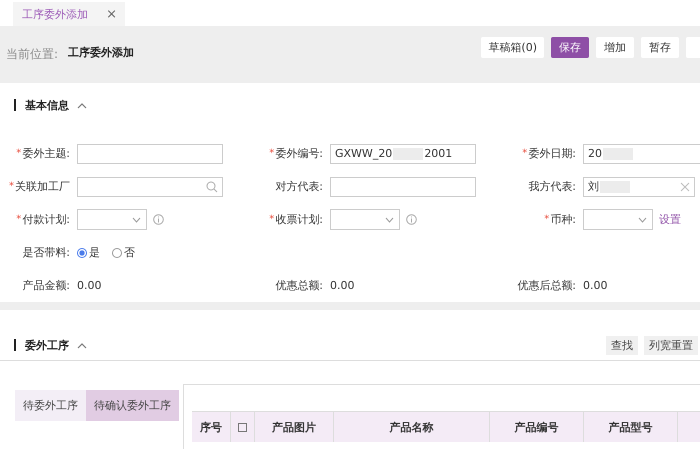 This screenshot has height=449, width=700. What do you see at coordinates (32, 54) in the screenshot?
I see `breadcrumb-label: 当前位置:` at bounding box center [32, 54].